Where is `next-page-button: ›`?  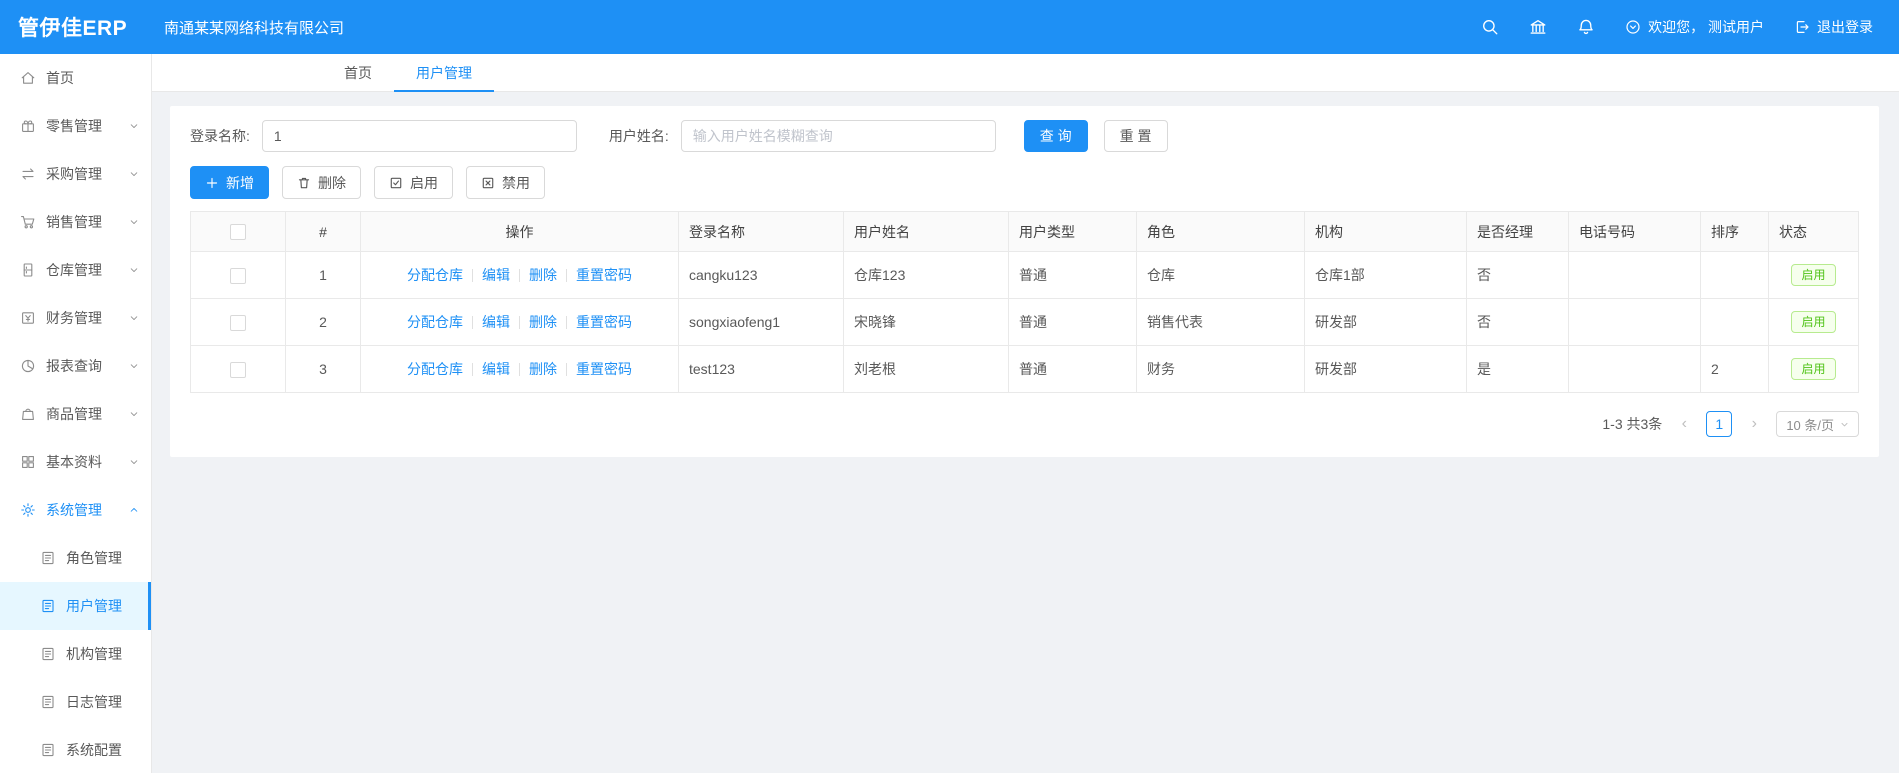 next-page-button: › is located at coordinates (1754, 424).